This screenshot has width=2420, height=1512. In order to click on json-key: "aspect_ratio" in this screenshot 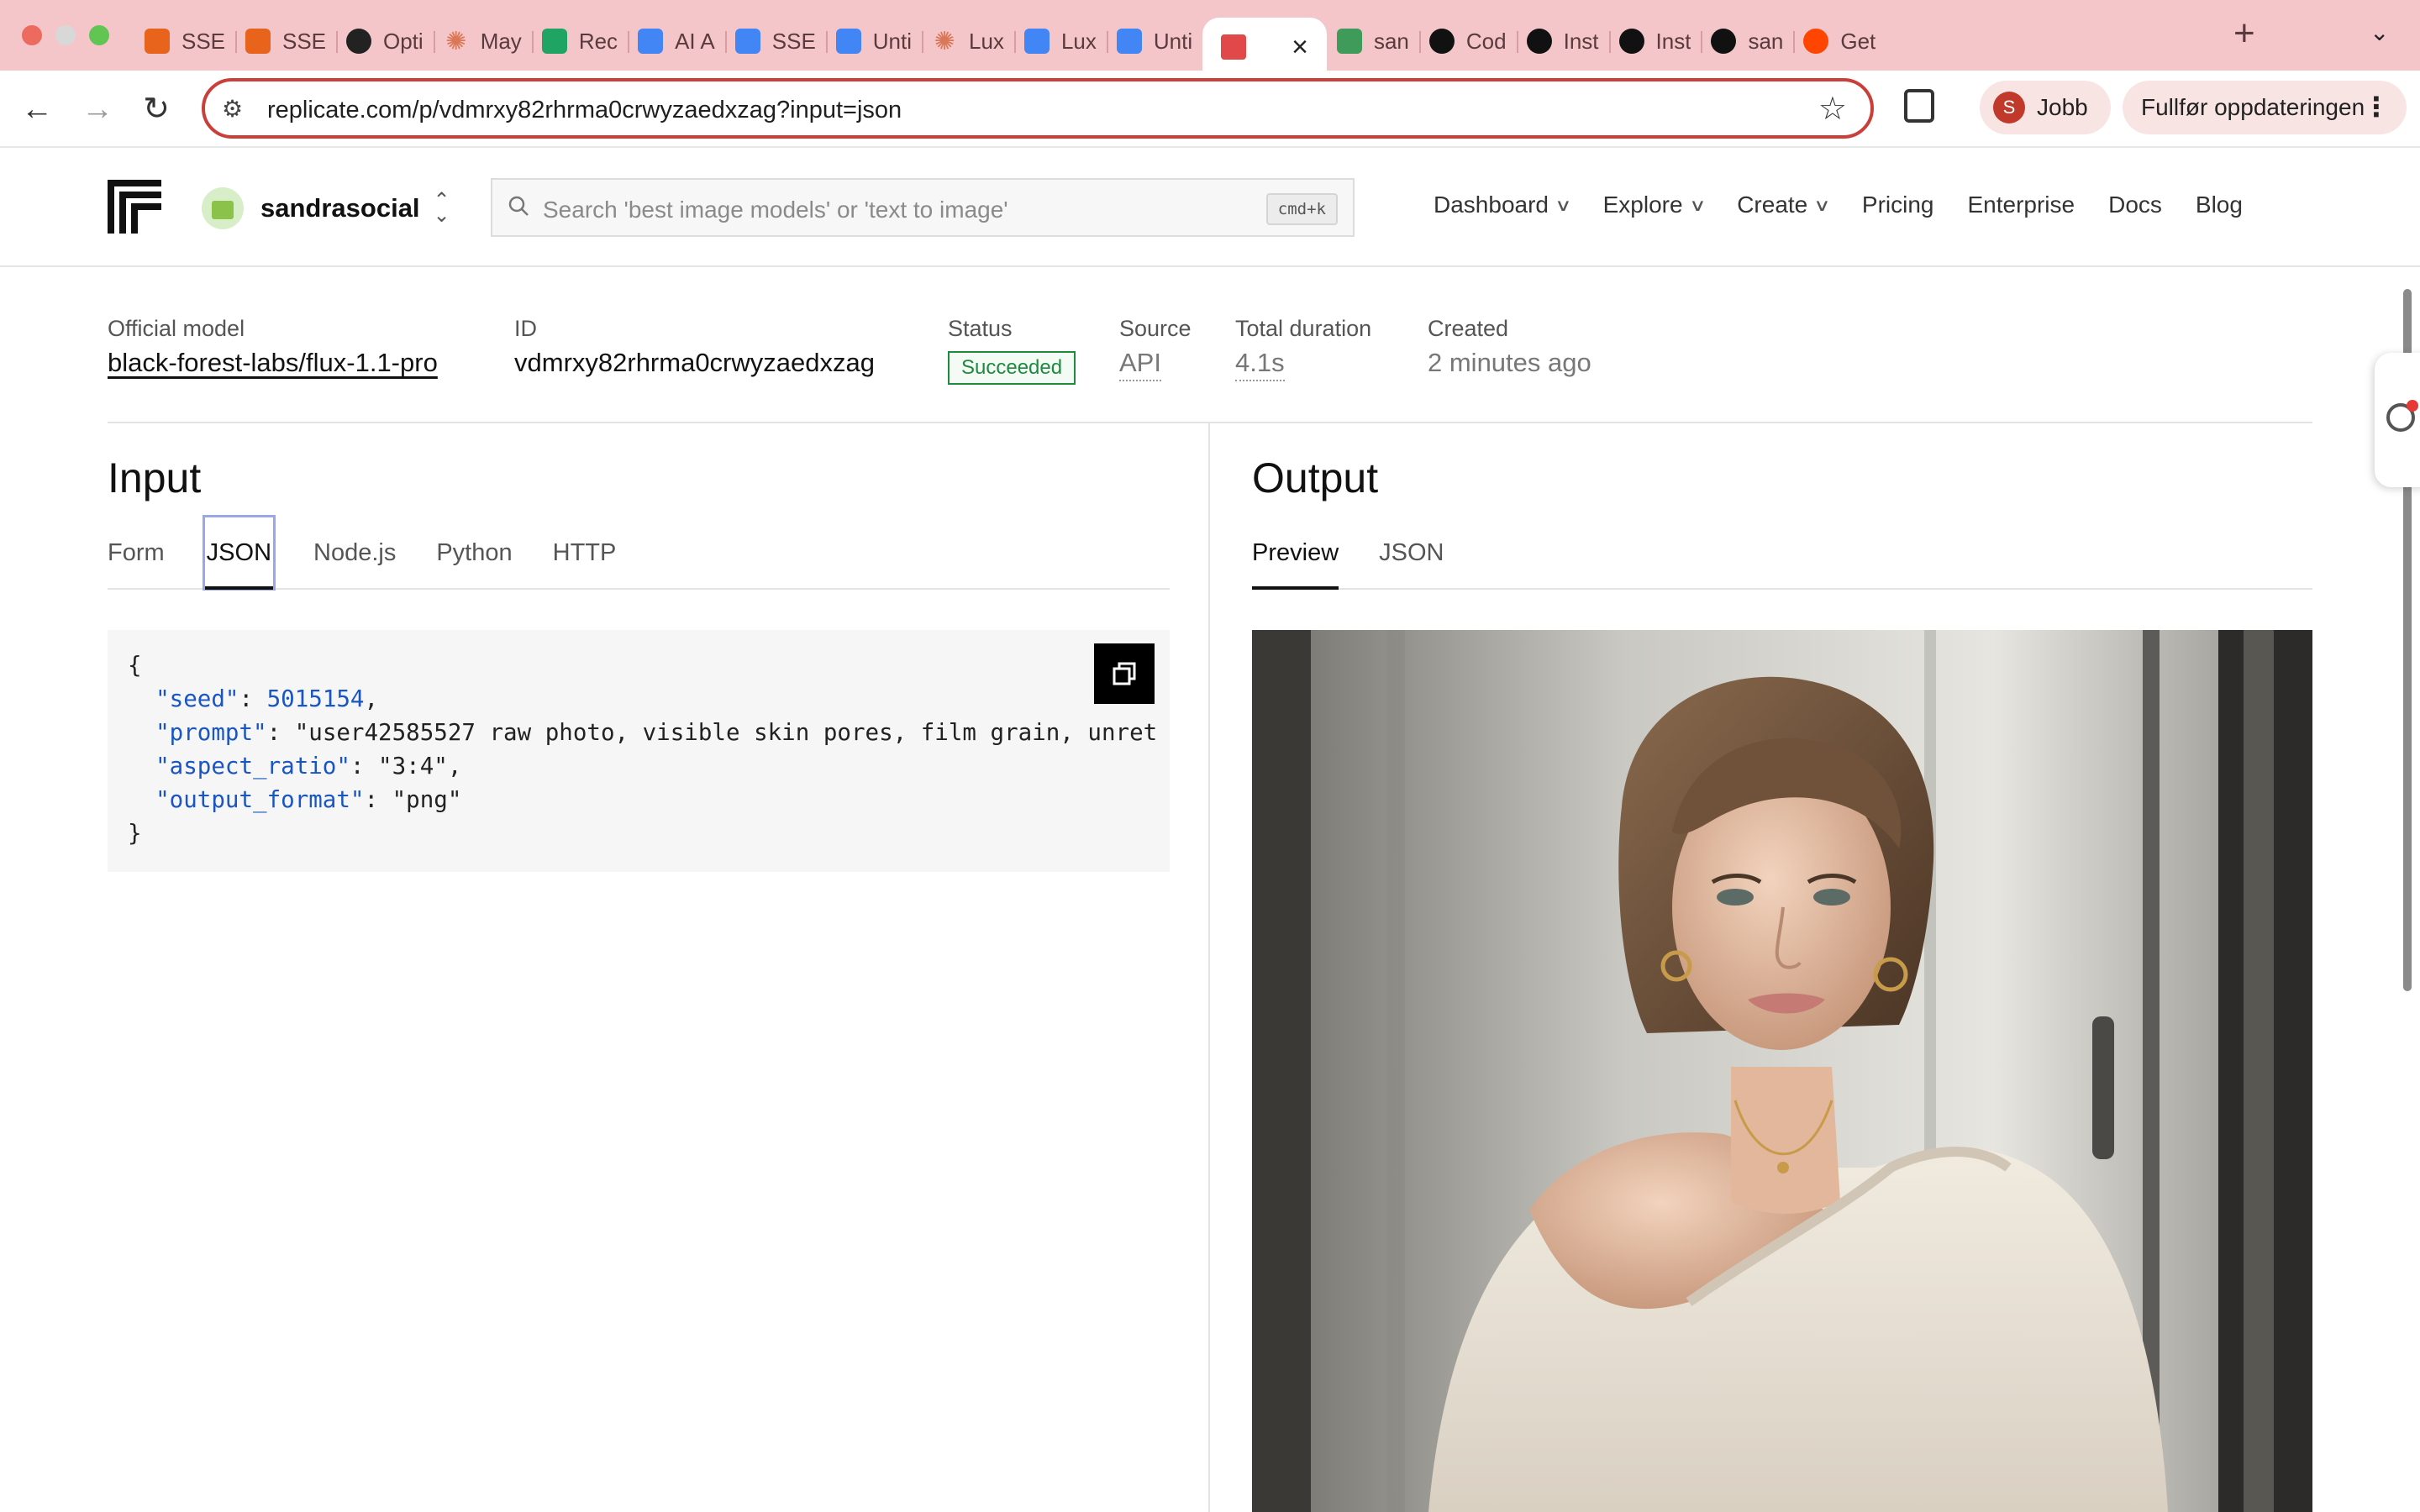, I will do `click(253, 766)`.